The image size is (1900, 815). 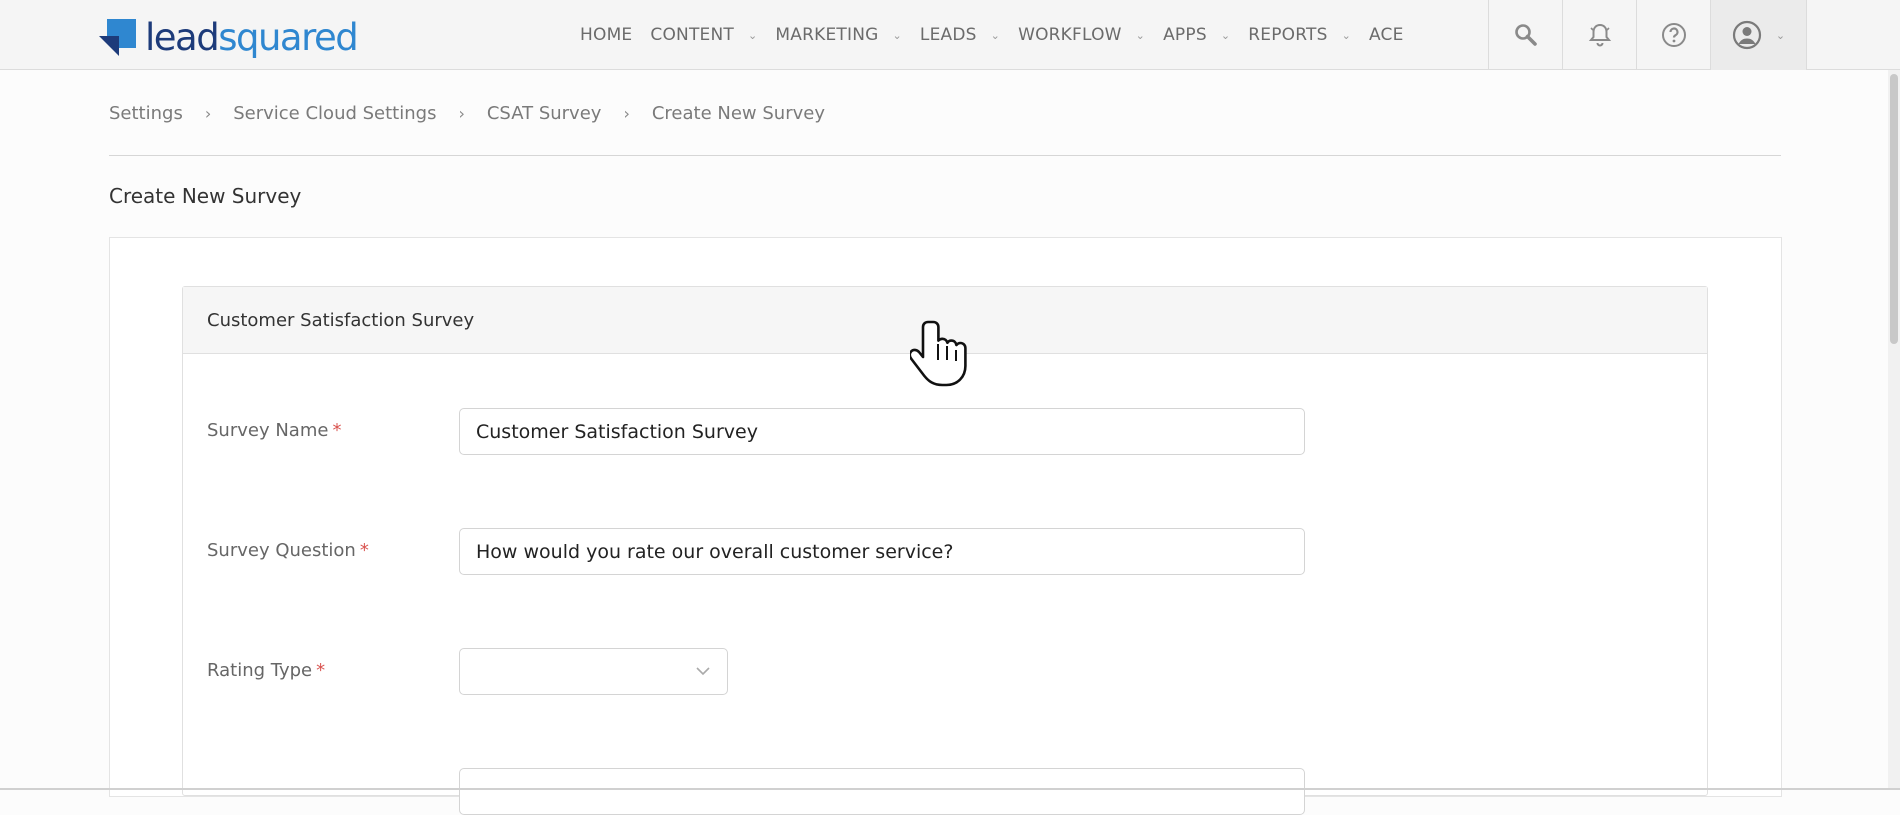 I want to click on breadcrumb-divider, so click(x=945, y=155).